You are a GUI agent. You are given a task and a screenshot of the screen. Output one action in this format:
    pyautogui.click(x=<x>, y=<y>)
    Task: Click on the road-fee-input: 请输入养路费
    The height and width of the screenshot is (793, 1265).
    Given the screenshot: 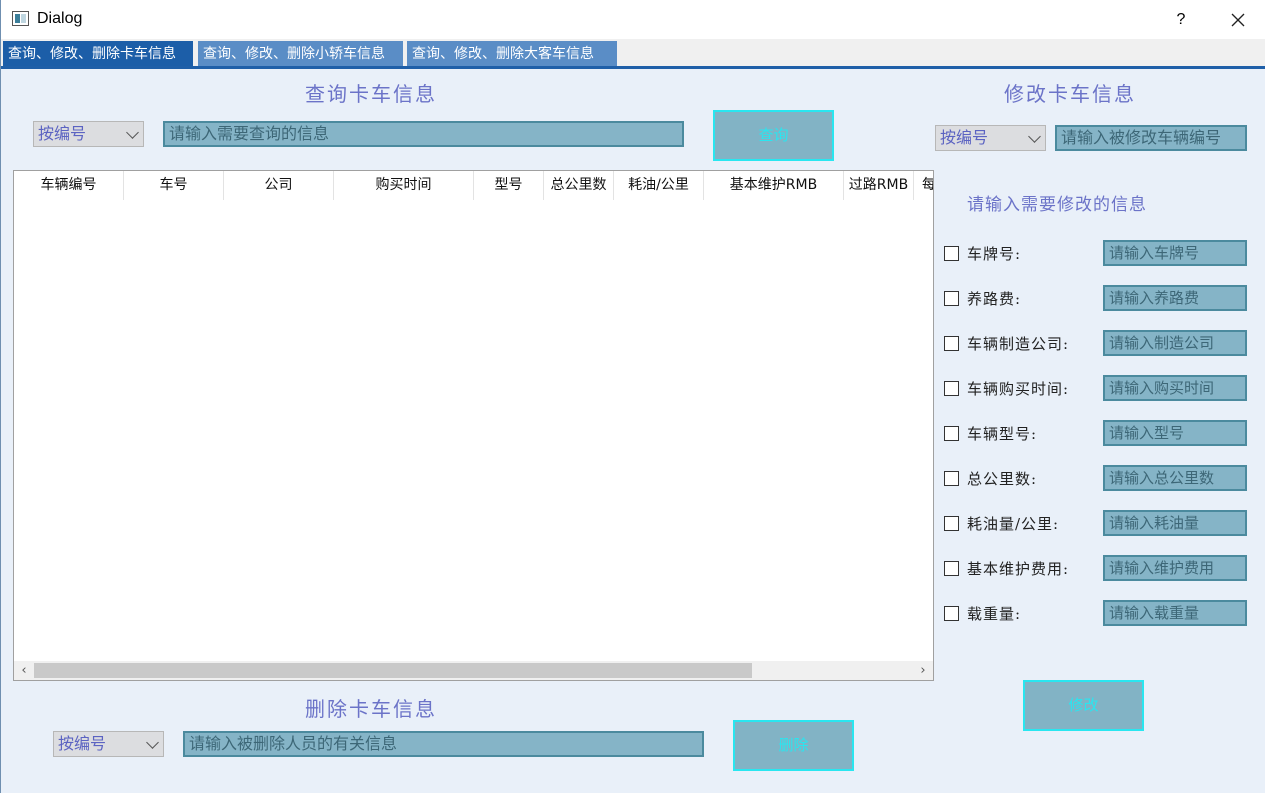 What is the action you would take?
    pyautogui.click(x=1175, y=298)
    